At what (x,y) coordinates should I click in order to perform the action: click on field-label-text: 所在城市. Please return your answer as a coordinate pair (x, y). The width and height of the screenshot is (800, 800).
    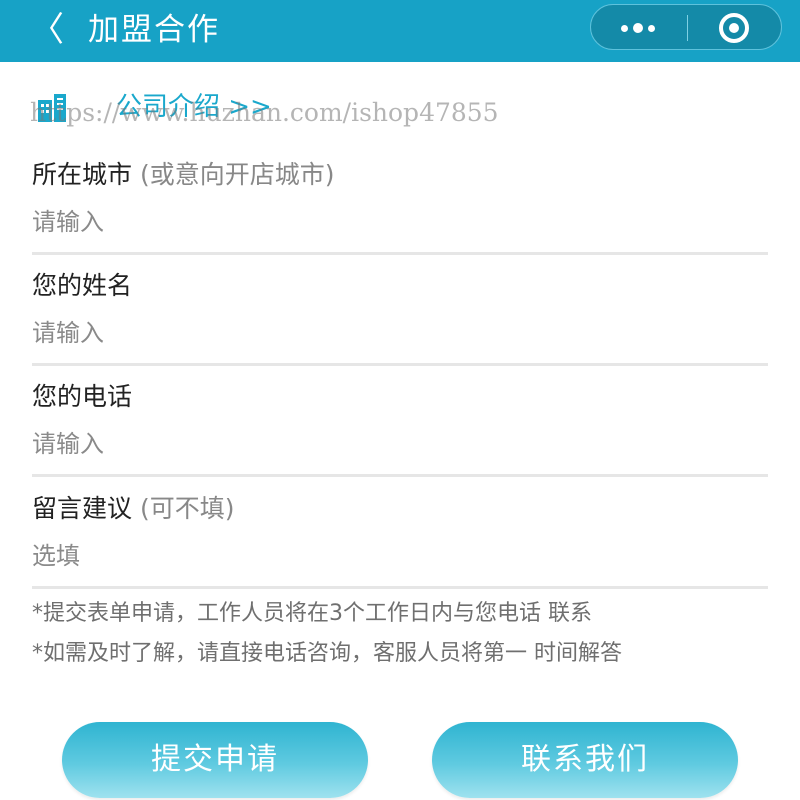
    Looking at the image, I should click on (82, 174).